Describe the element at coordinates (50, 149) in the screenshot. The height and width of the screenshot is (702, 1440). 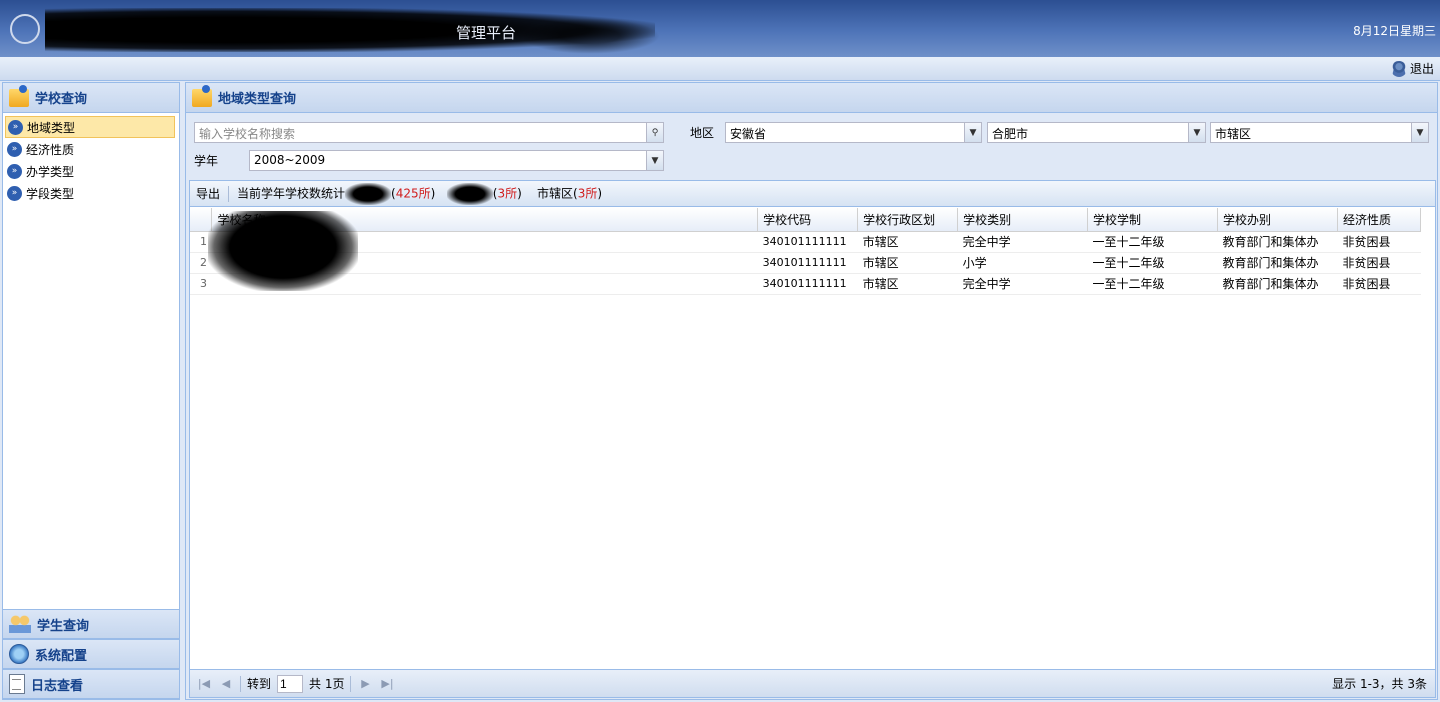
I see `sidebar-item-label: 经济性质` at that location.